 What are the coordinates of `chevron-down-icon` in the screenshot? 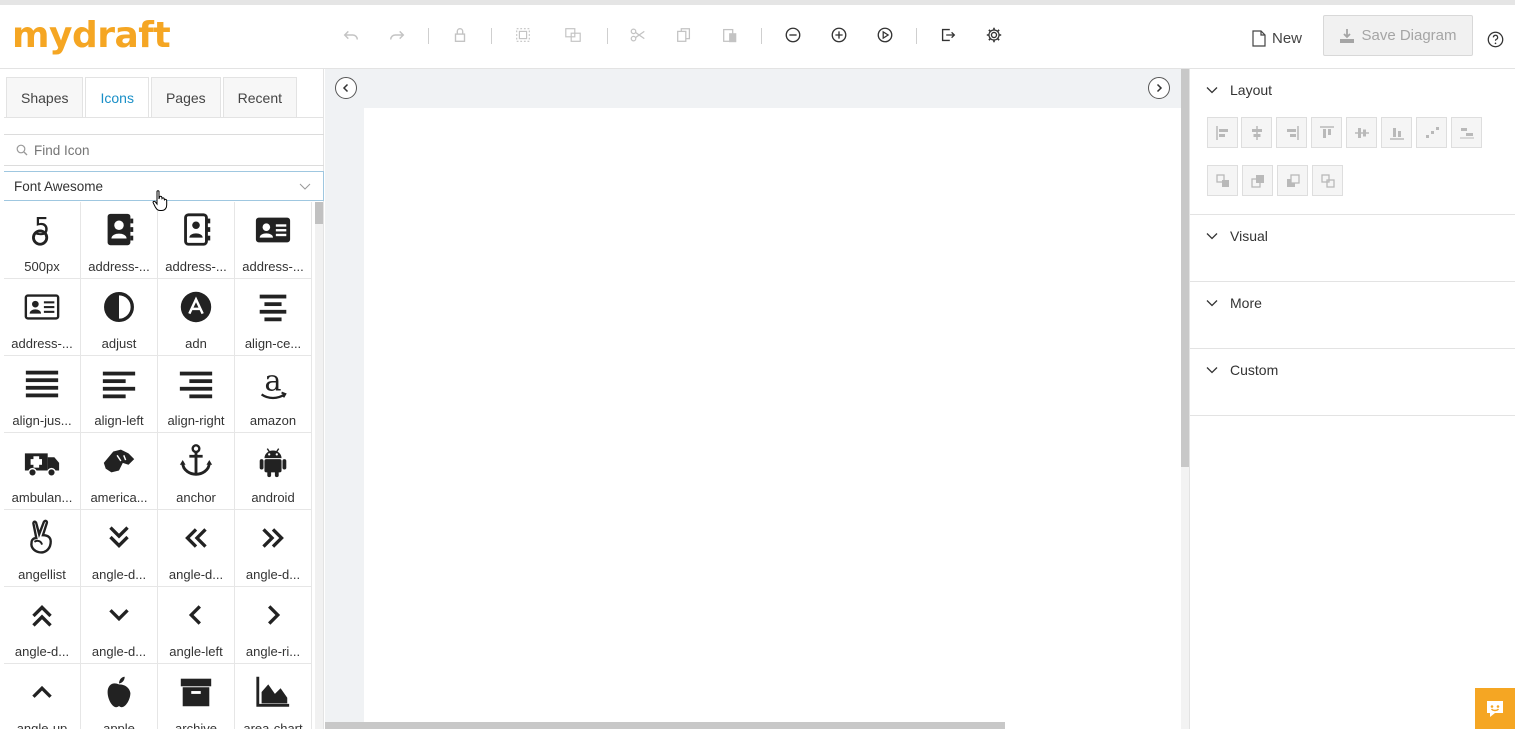 It's located at (1212, 303).